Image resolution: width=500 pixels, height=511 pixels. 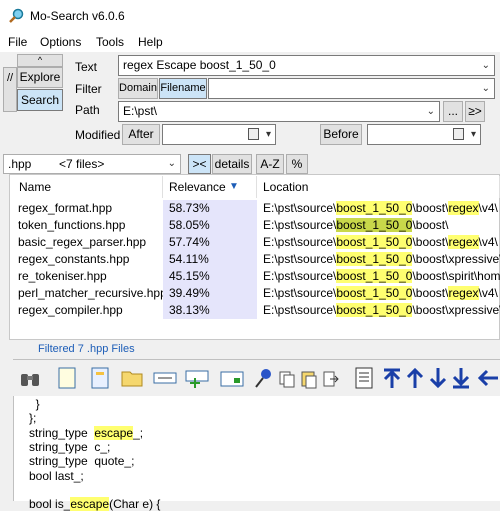 What do you see at coordinates (250, 42) in the screenshot?
I see `menu-bar: File Options Tools Help` at bounding box center [250, 42].